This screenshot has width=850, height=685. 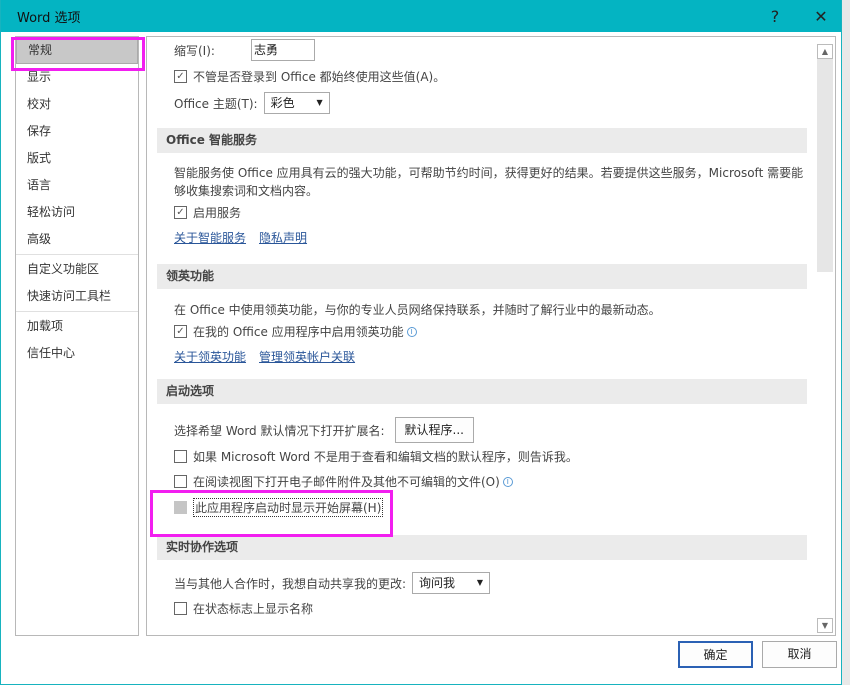 I want to click on dialog-title: Word 选项, so click(x=49, y=18).